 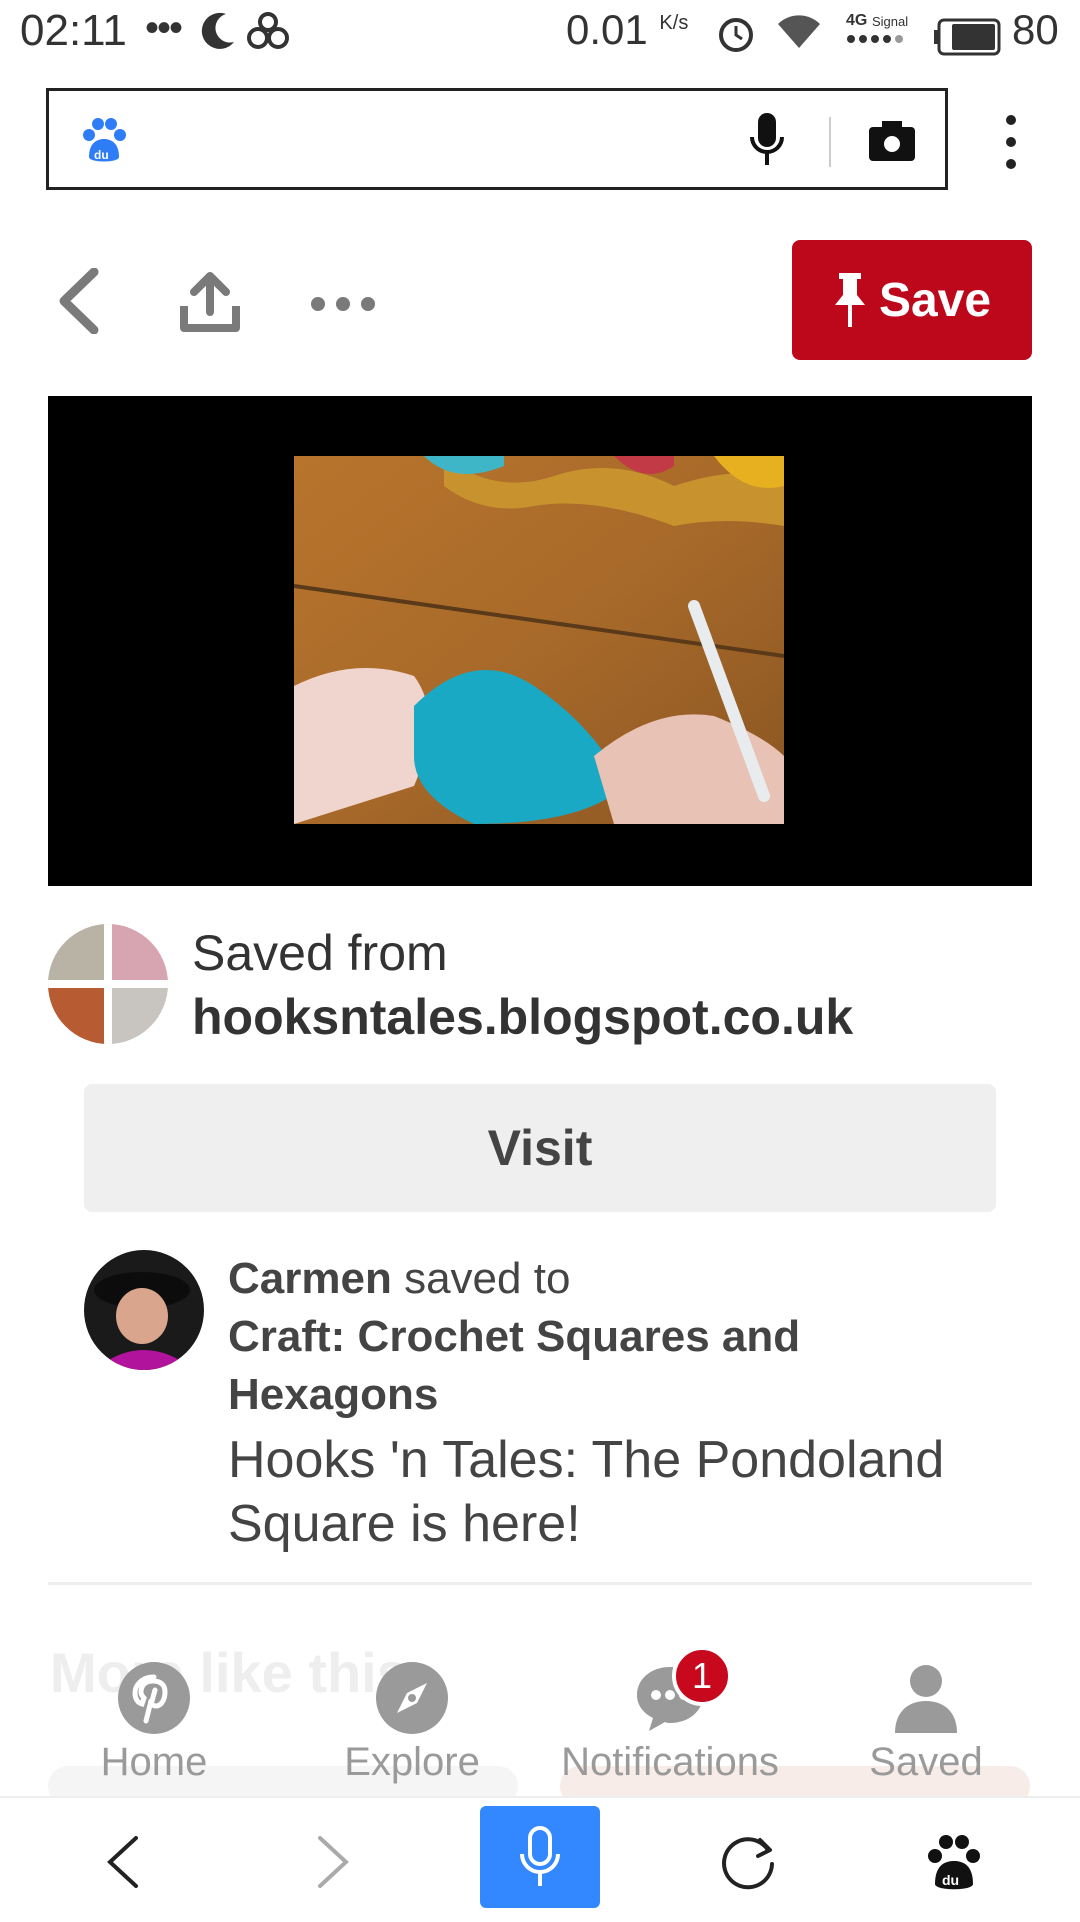 I want to click on save-button: Save, so click(x=912, y=300).